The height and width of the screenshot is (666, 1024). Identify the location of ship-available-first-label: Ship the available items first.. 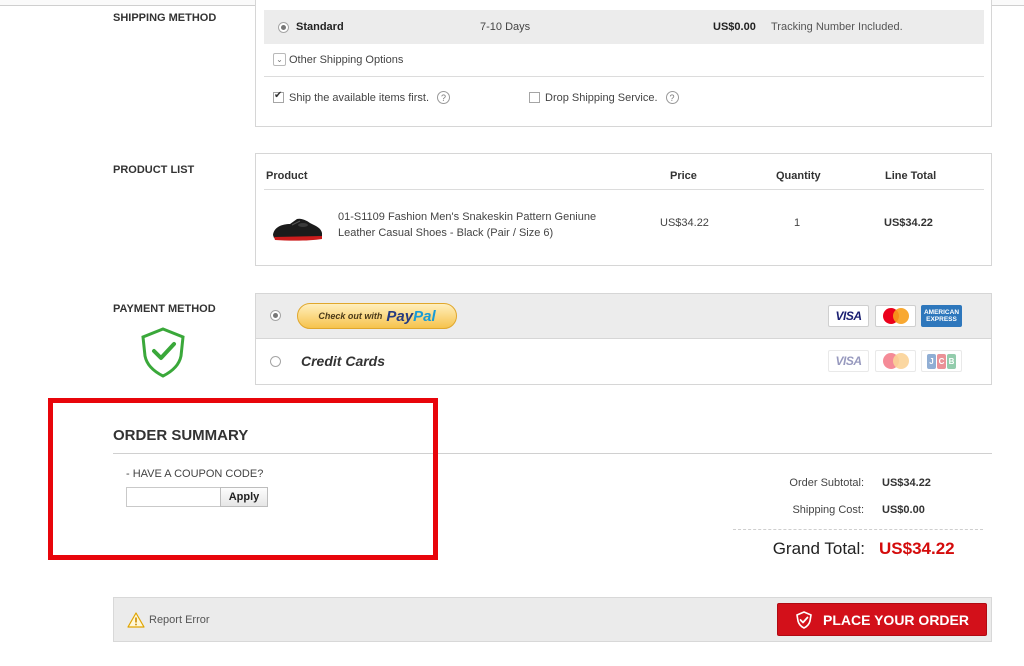
(359, 97).